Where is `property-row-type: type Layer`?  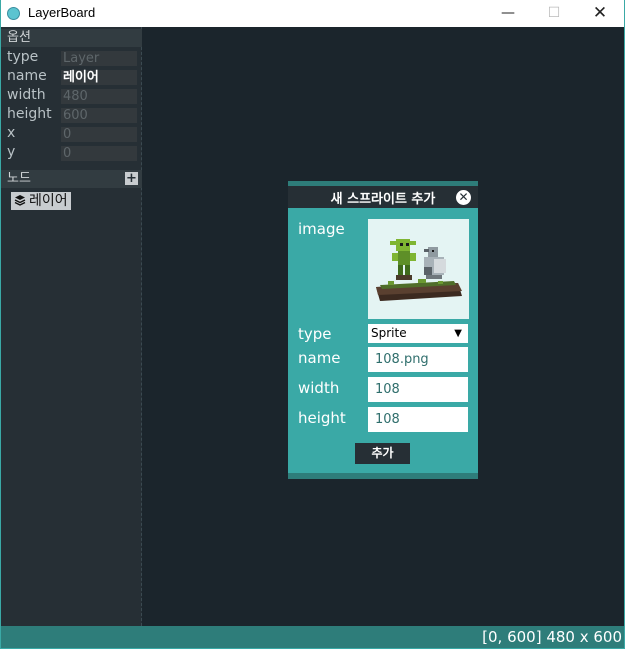
property-row-type: type Layer is located at coordinates (72, 57).